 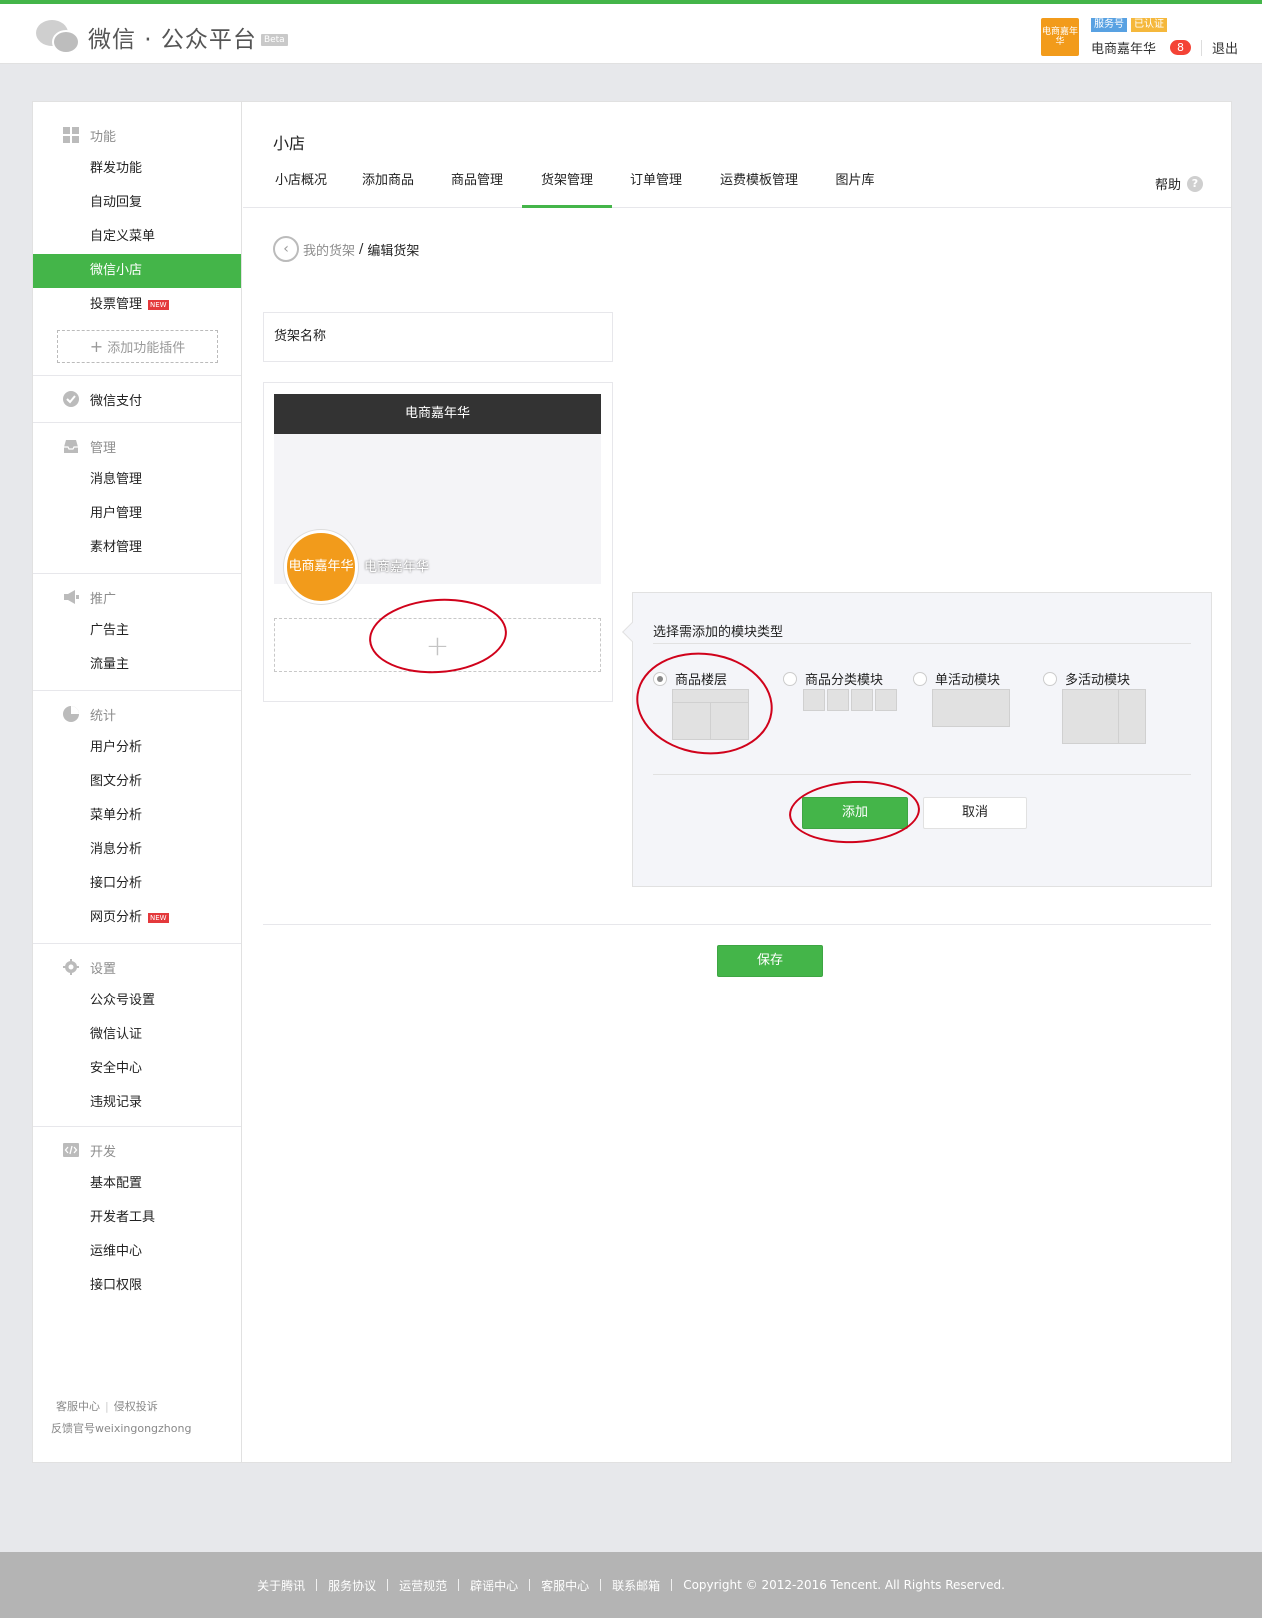 I want to click on sidebar-item-advertiser: 广告主, so click(x=137, y=631).